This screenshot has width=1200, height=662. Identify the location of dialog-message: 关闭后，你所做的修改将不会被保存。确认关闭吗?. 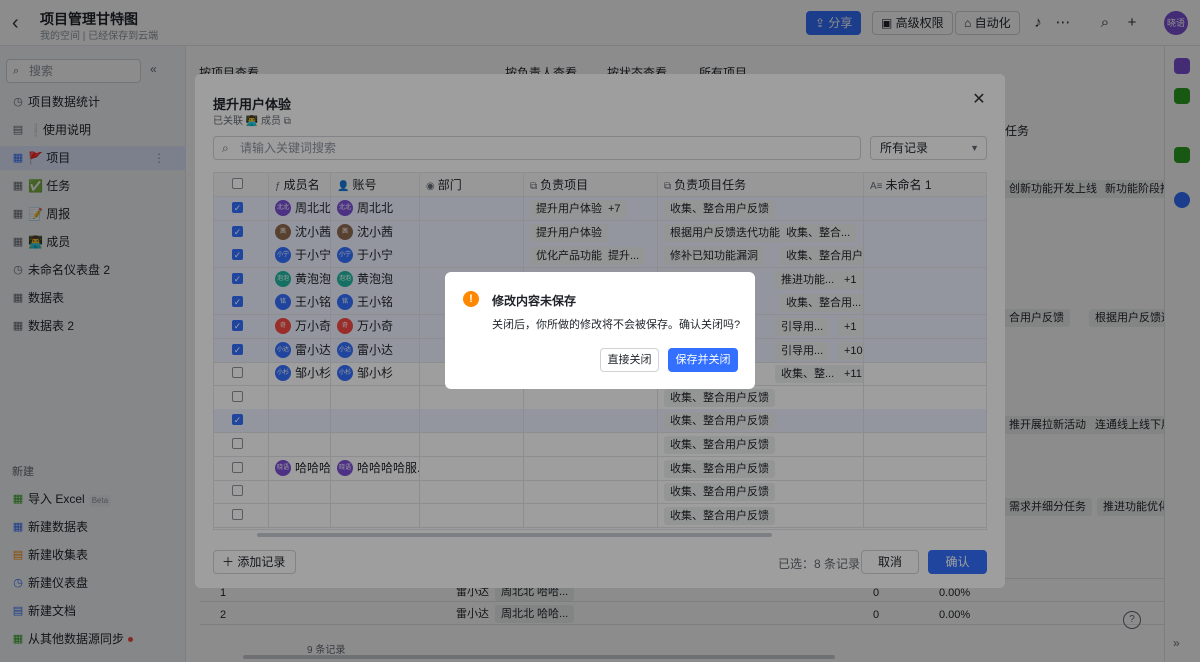
(616, 325).